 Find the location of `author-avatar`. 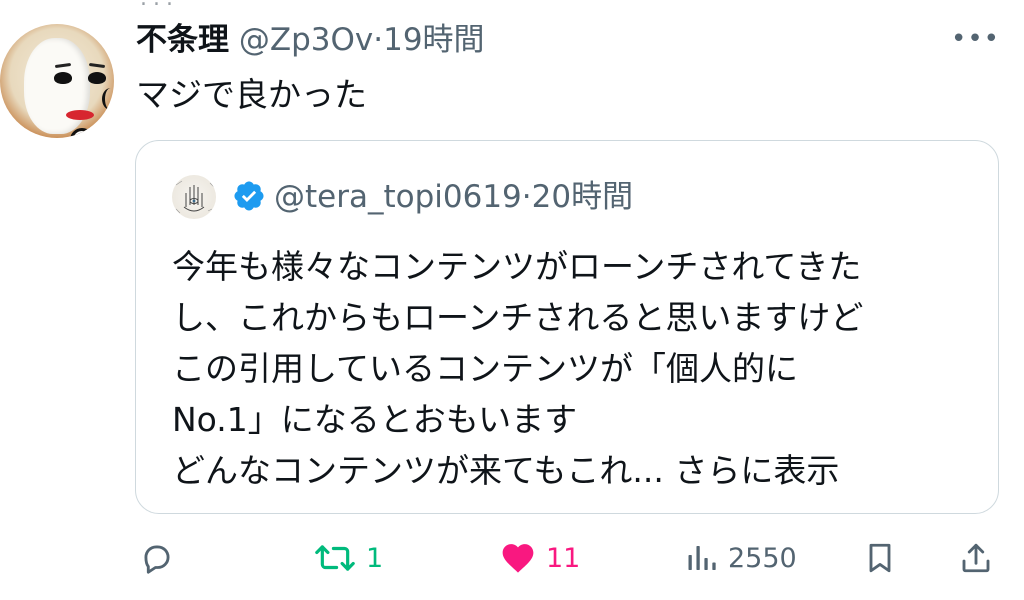

author-avatar is located at coordinates (57, 81).